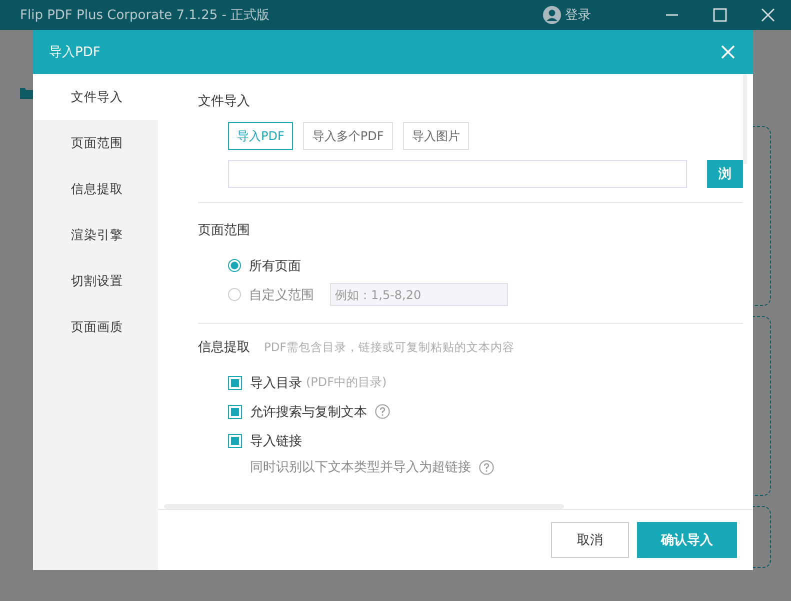 Image resolution: width=791 pixels, height=601 pixels. I want to click on scrollbar, so click(364, 506).